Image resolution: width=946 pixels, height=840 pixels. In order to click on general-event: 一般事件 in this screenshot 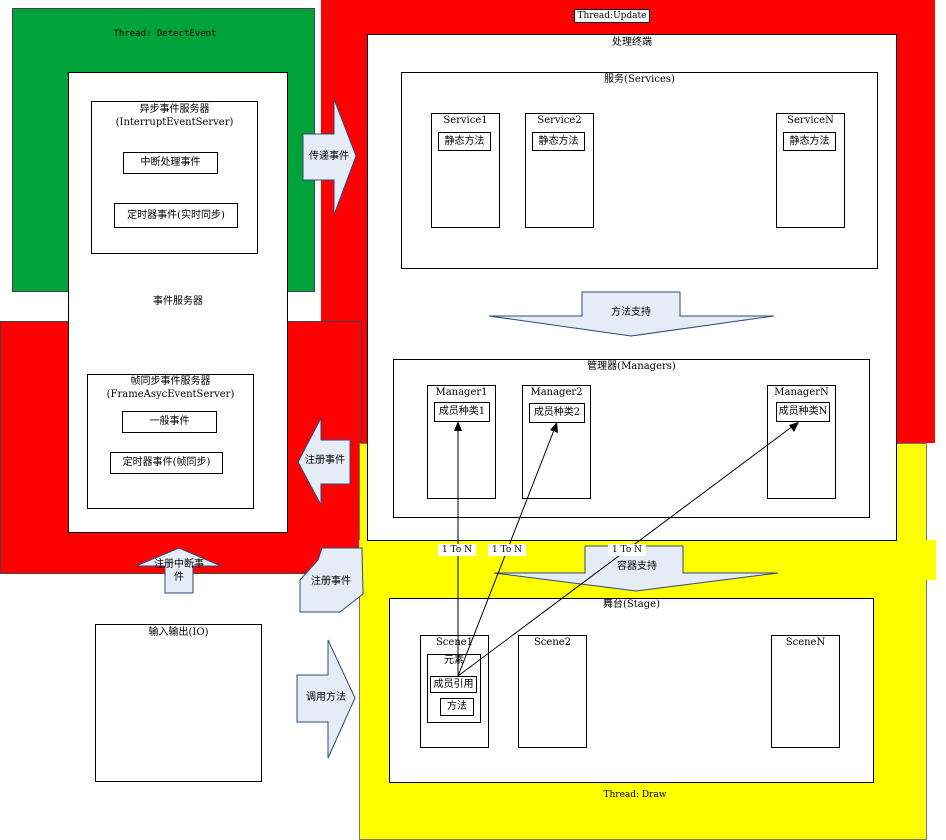, I will do `click(169, 422)`.